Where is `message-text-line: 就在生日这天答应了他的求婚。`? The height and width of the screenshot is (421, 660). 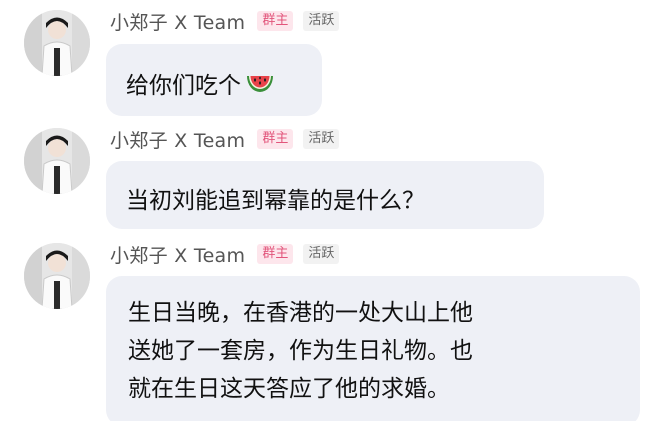 message-text-line: 就在生日这天答应了他的求婚。 is located at coordinates (289, 389).